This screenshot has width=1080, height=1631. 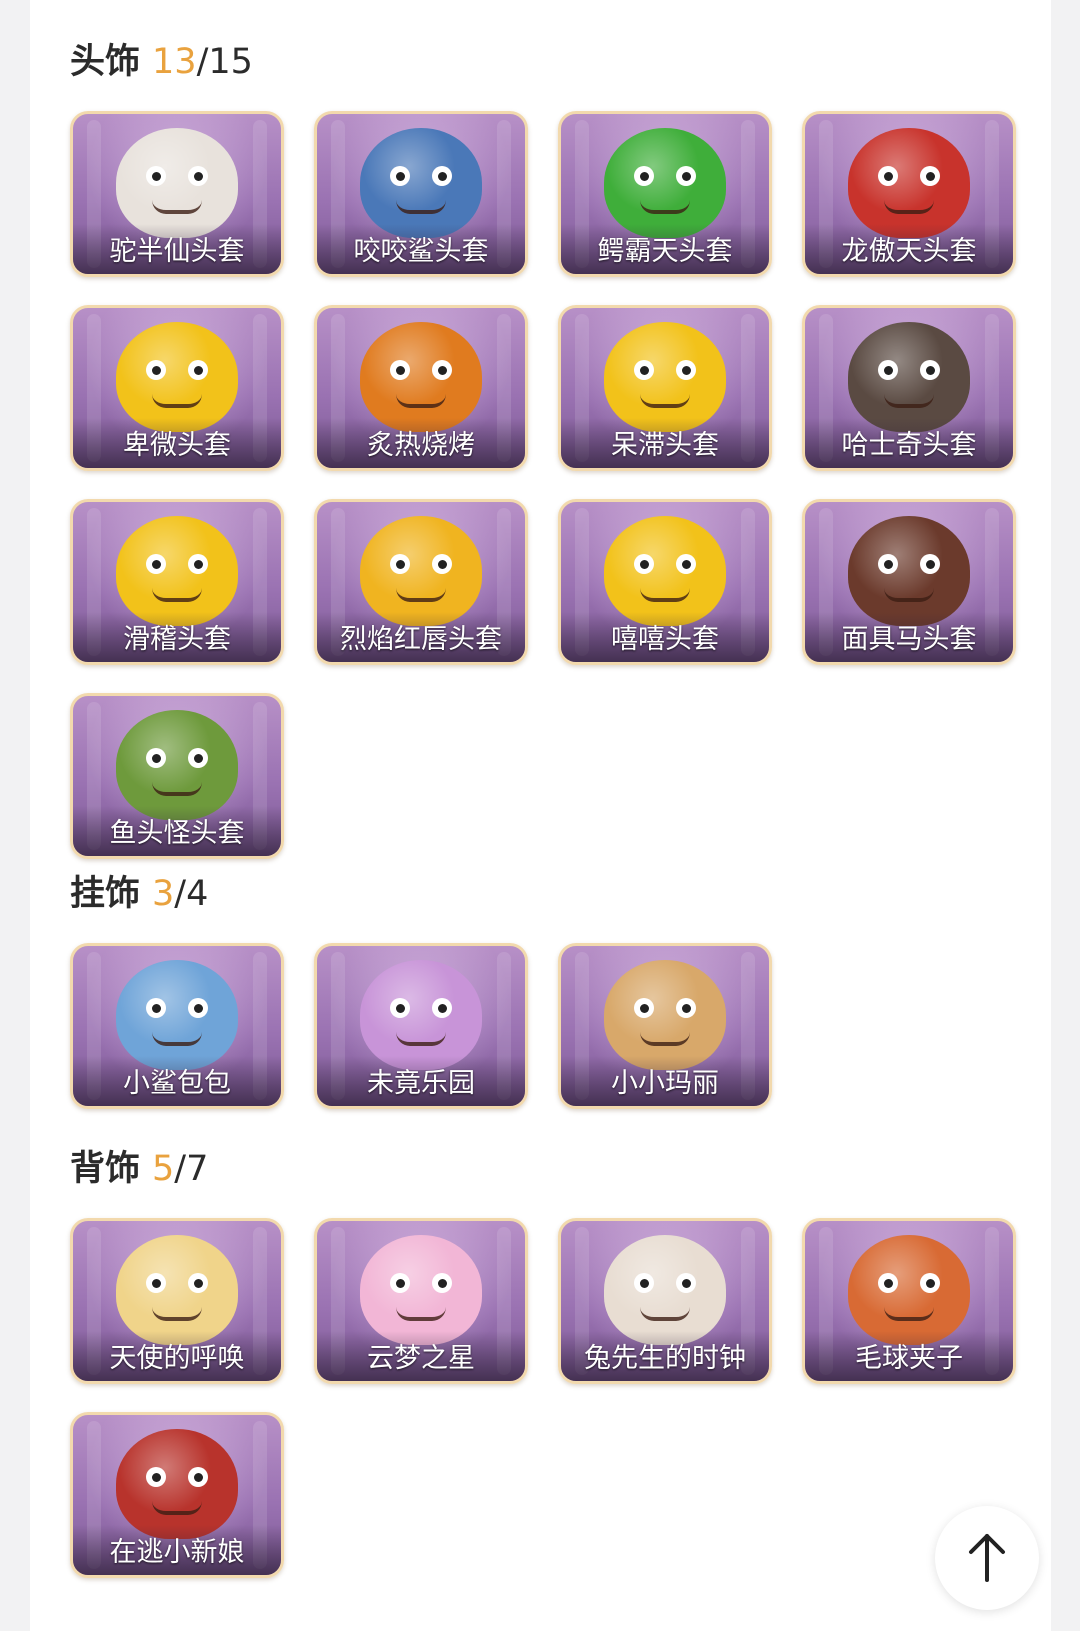 I want to click on item-card: 毛球夹子, so click(x=909, y=1301).